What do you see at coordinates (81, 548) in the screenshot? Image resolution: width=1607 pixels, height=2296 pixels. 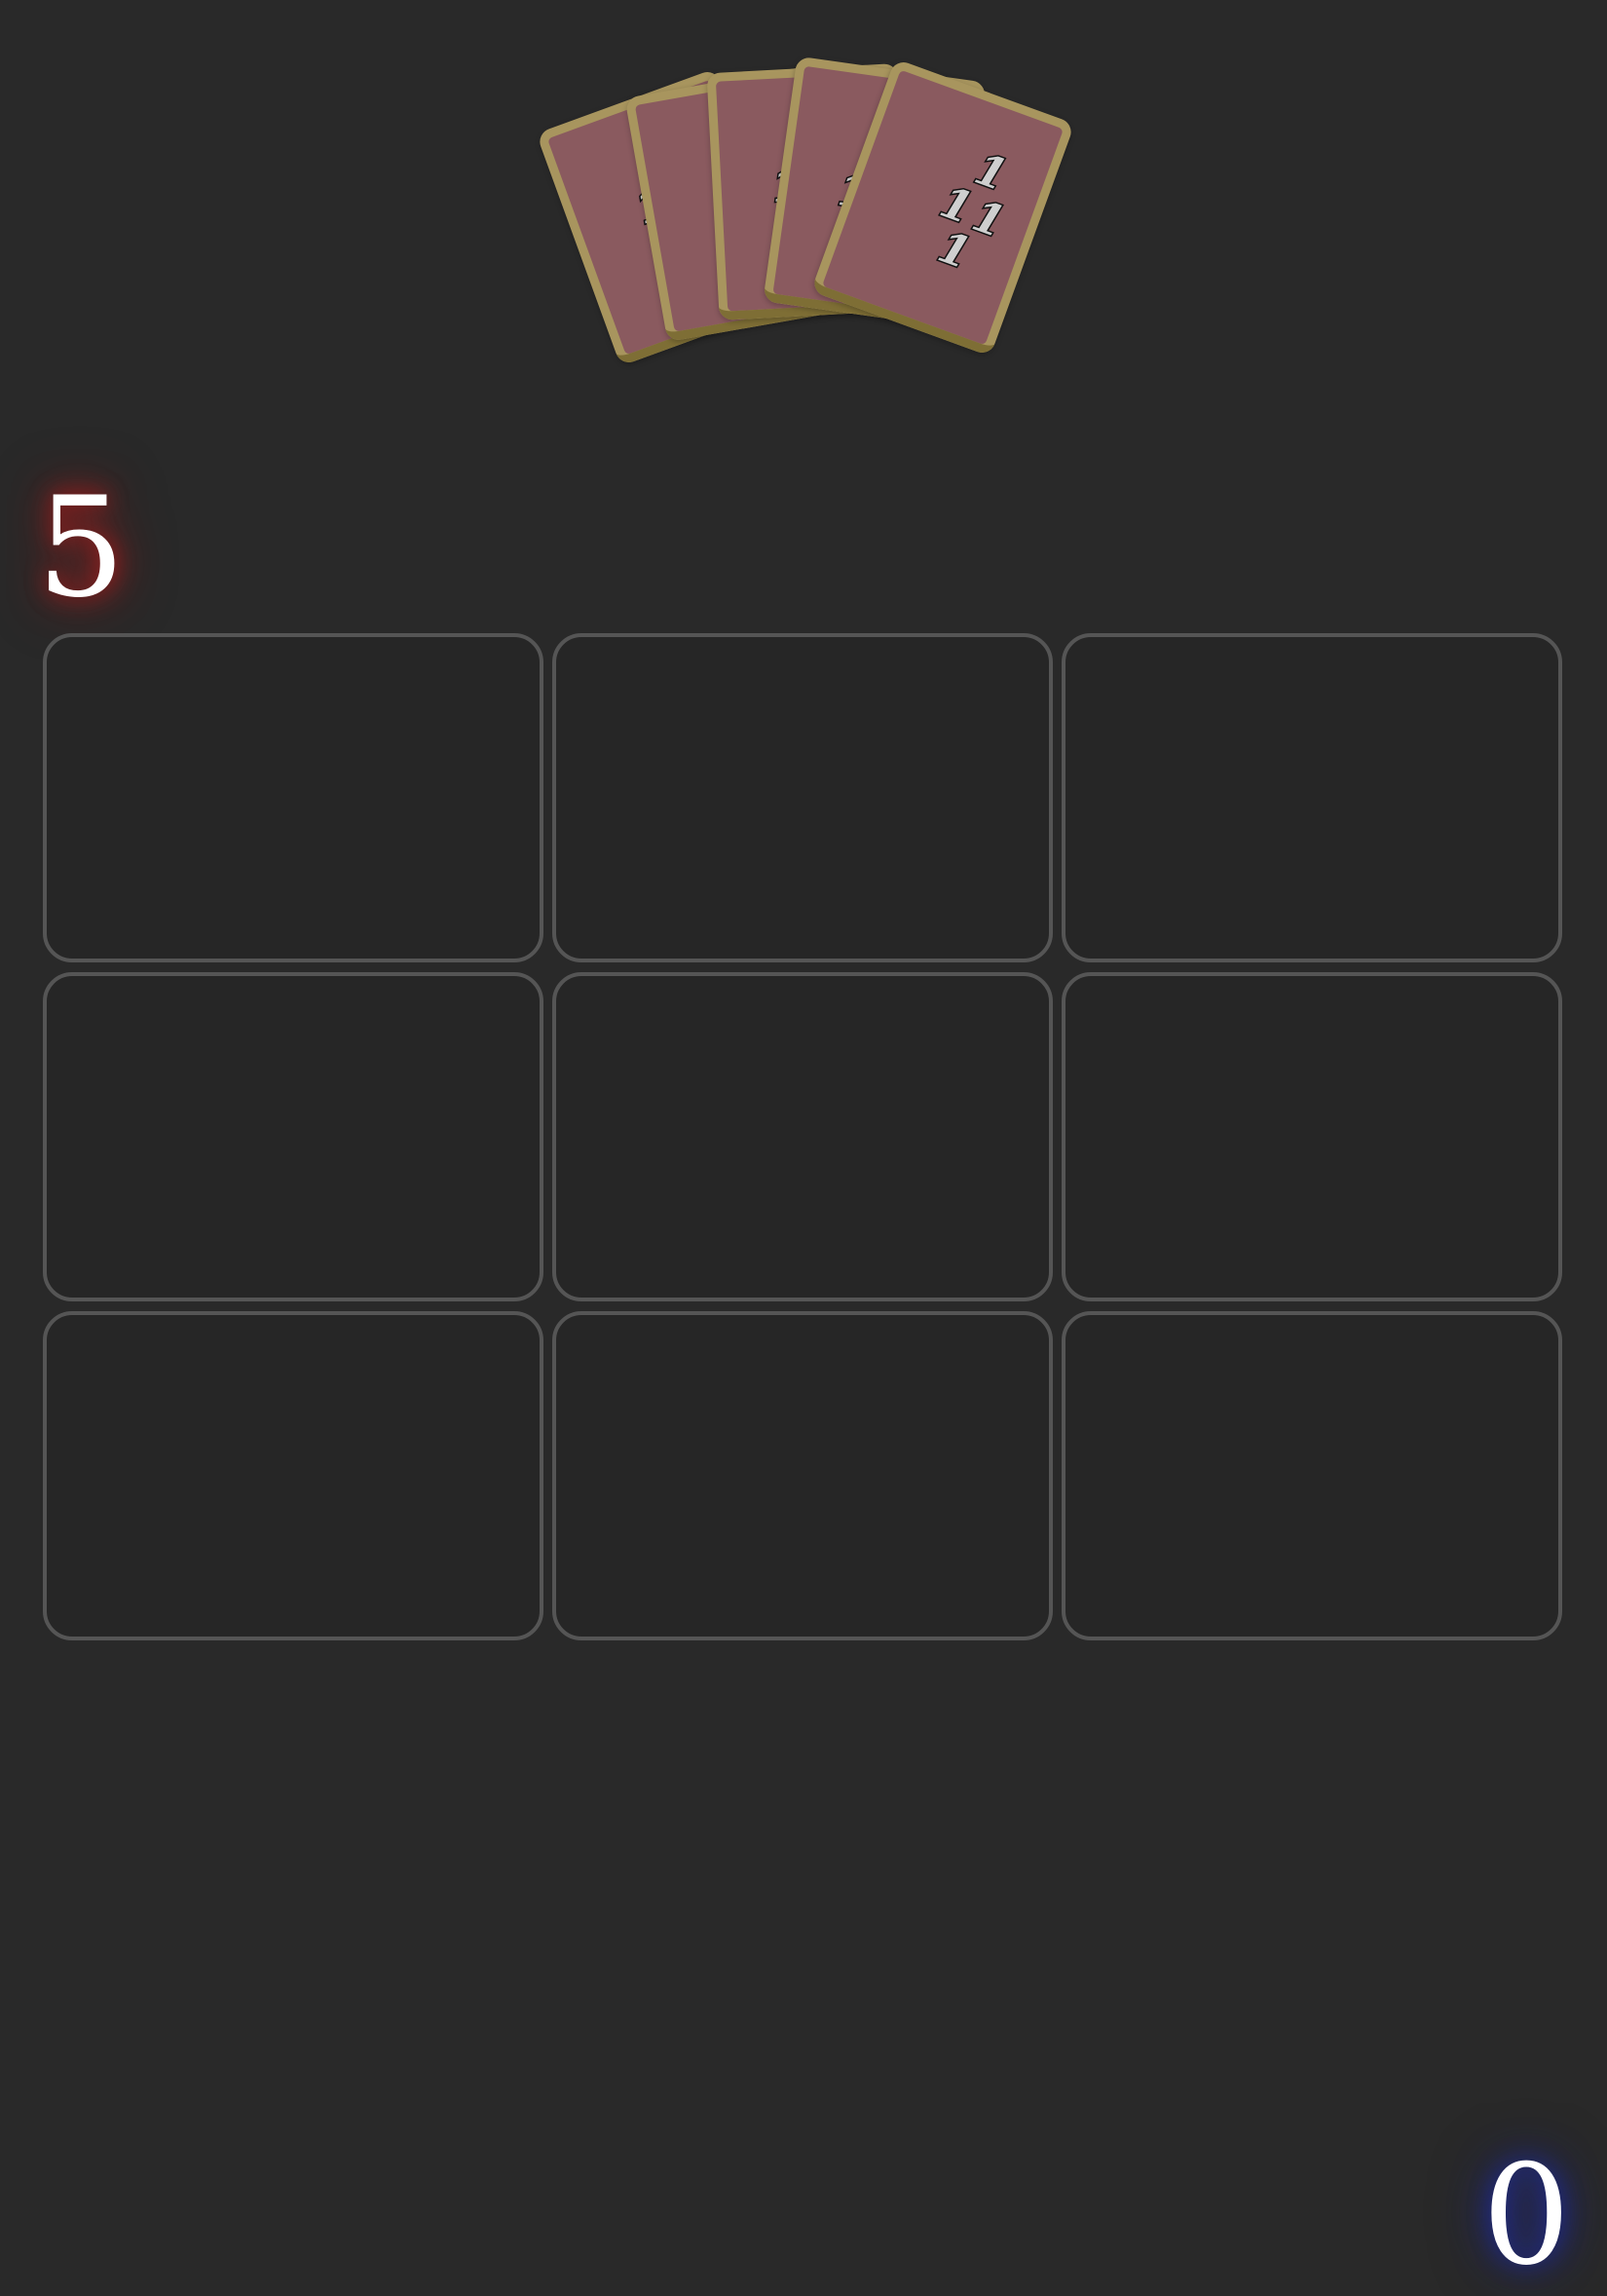 I see `opponent-score: 5` at bounding box center [81, 548].